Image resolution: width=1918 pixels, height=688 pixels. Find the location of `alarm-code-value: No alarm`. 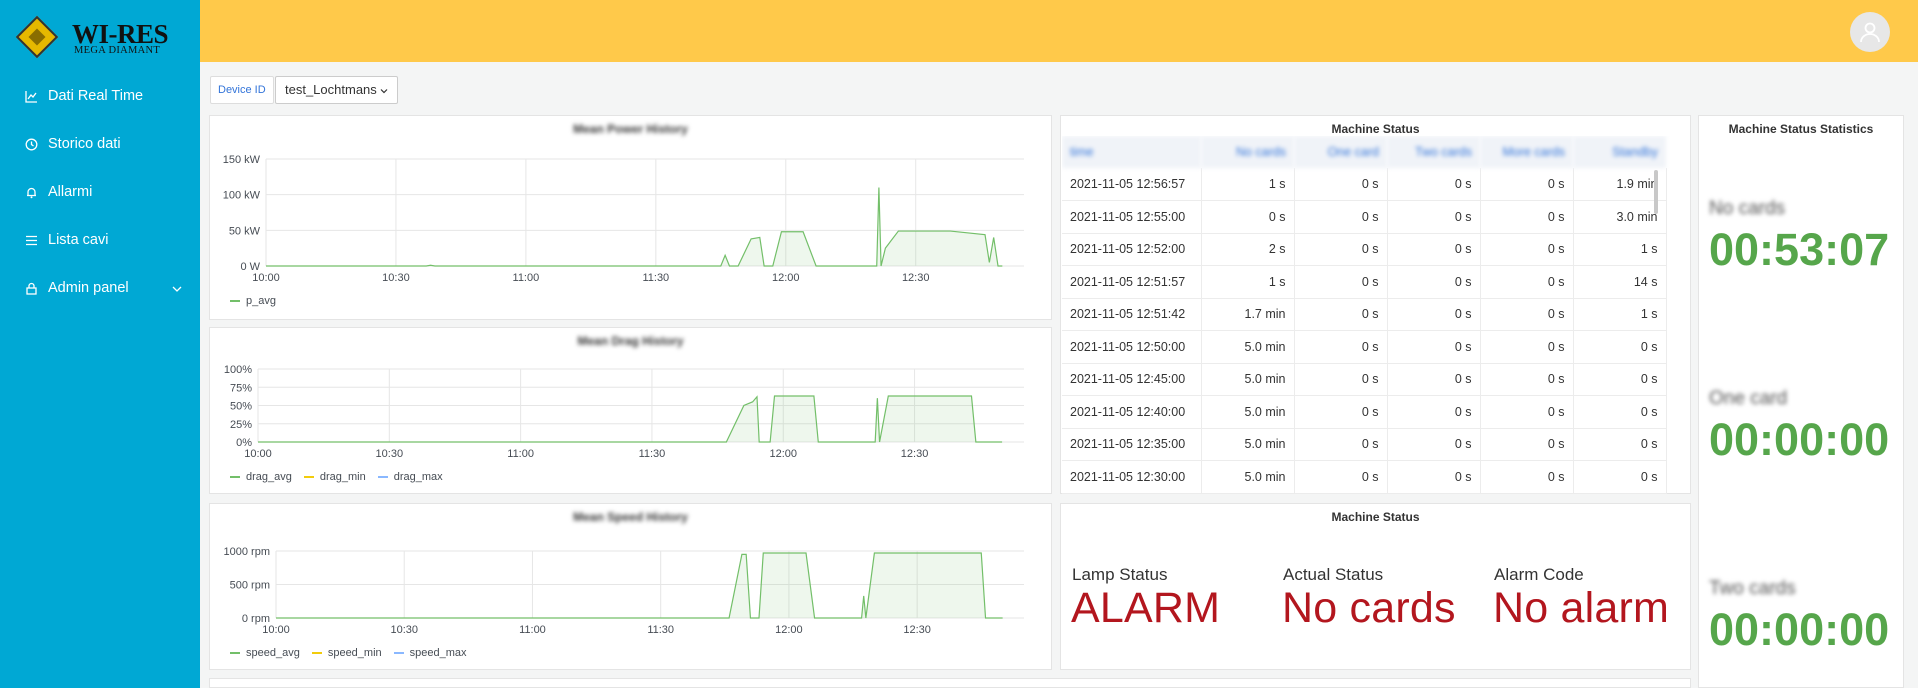

alarm-code-value: No alarm is located at coordinates (1581, 608).